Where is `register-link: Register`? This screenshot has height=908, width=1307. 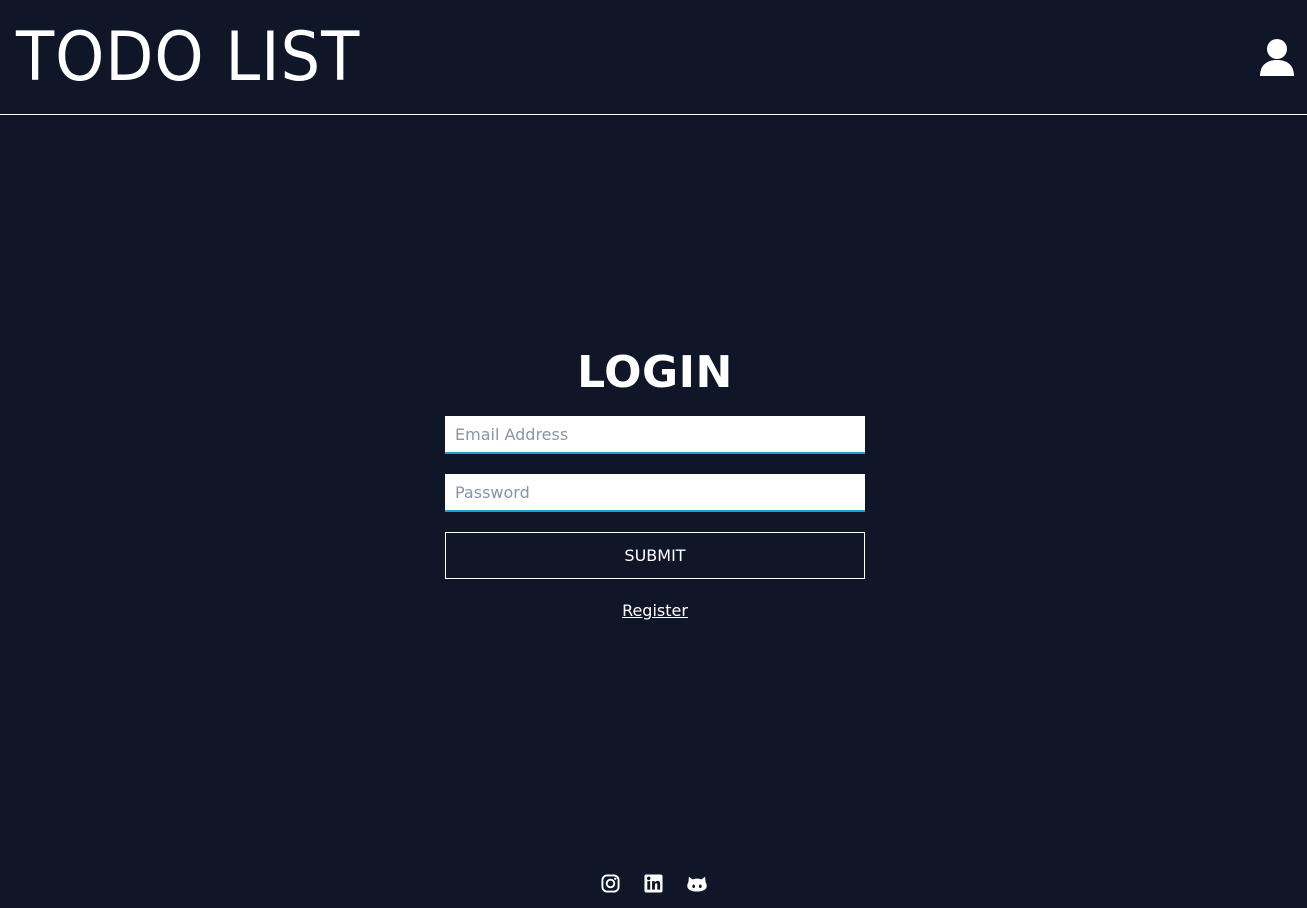 register-link: Register is located at coordinates (655, 610).